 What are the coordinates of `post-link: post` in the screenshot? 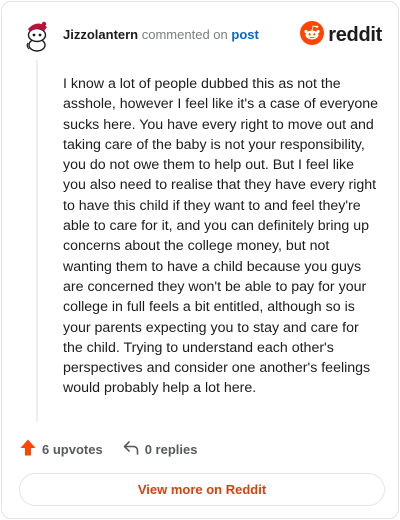 It's located at (244, 34).